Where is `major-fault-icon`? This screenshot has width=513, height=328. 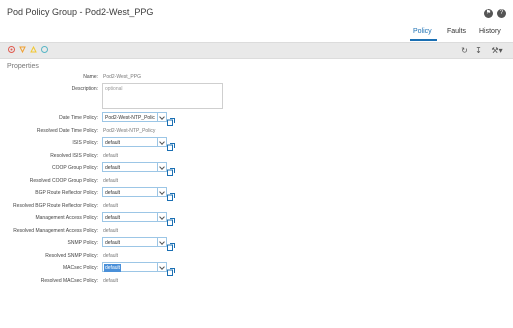 major-fault-icon is located at coordinates (22, 49).